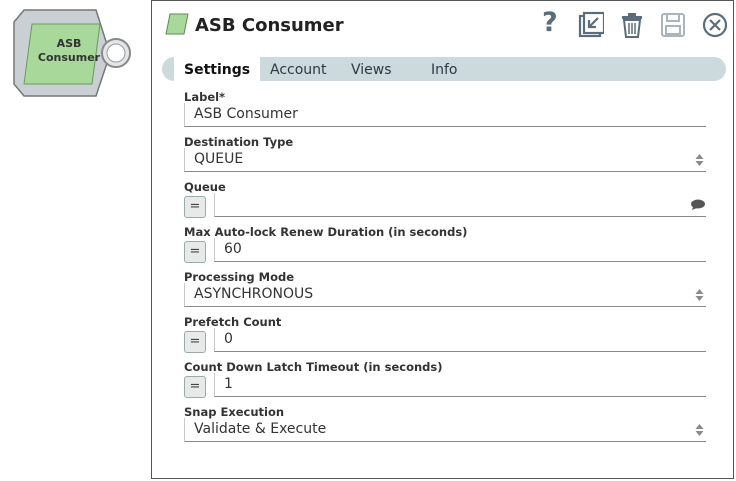  I want to click on save-icon, so click(673, 25).